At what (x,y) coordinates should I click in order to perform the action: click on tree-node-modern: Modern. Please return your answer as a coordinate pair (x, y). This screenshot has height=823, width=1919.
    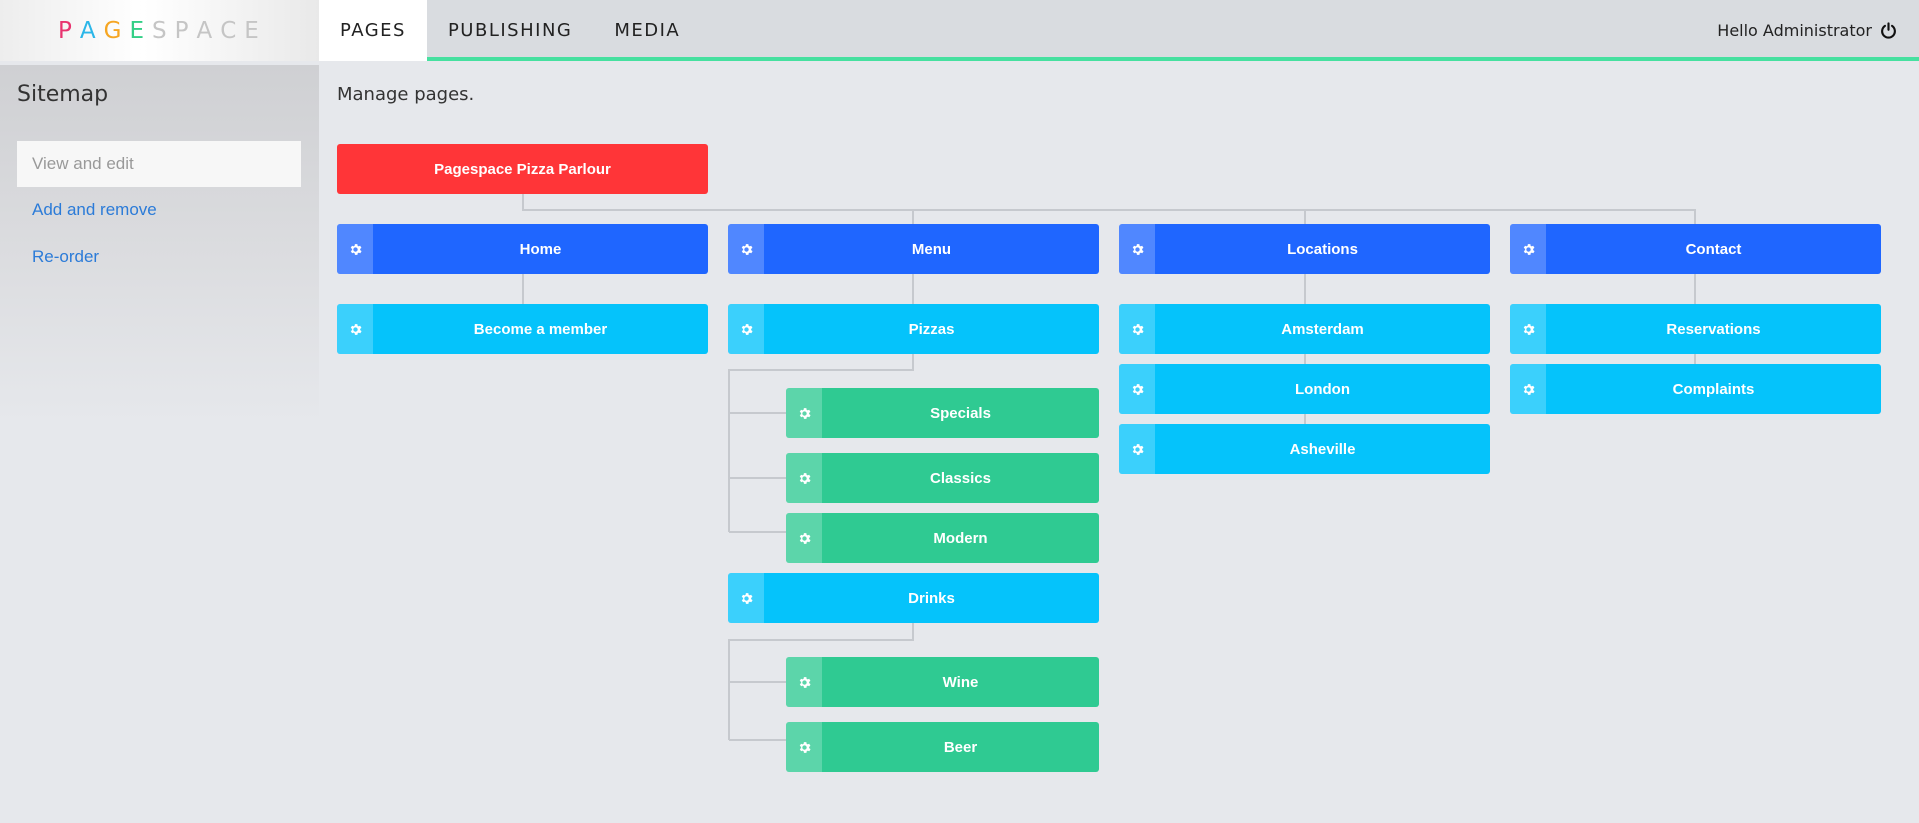
    Looking at the image, I should click on (942, 538).